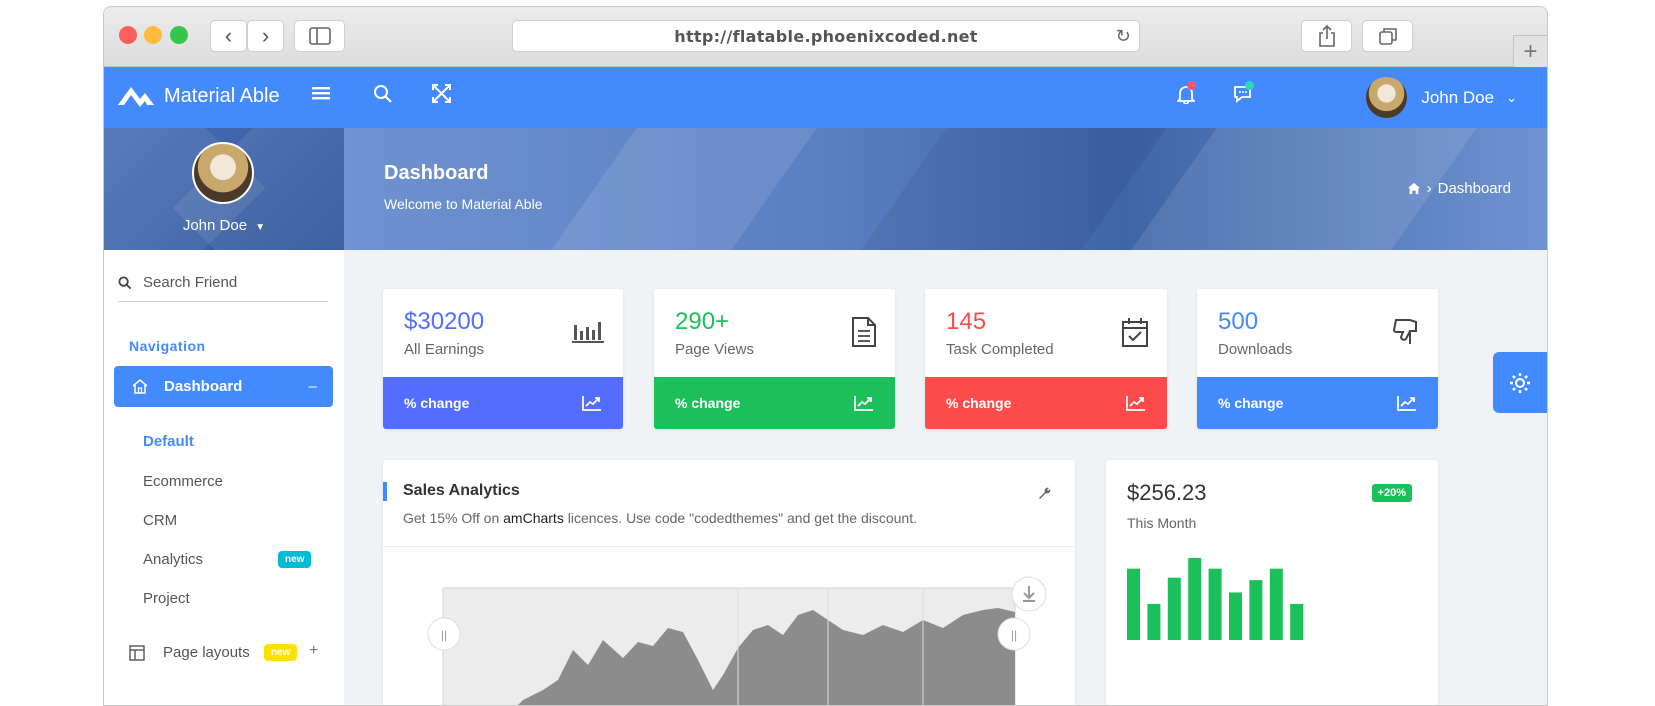 The height and width of the screenshot is (706, 1655). I want to click on card-title: Sales Analytics, so click(461, 490).